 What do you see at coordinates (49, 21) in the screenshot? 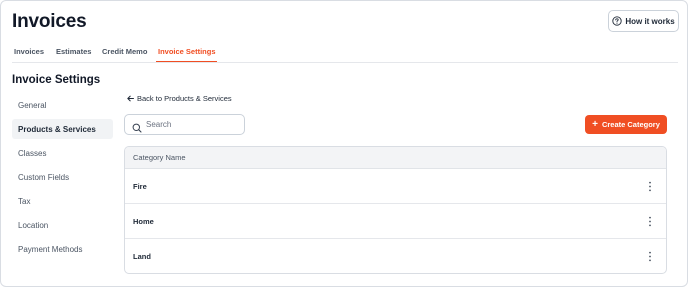
I see `page-title: Invoices` at bounding box center [49, 21].